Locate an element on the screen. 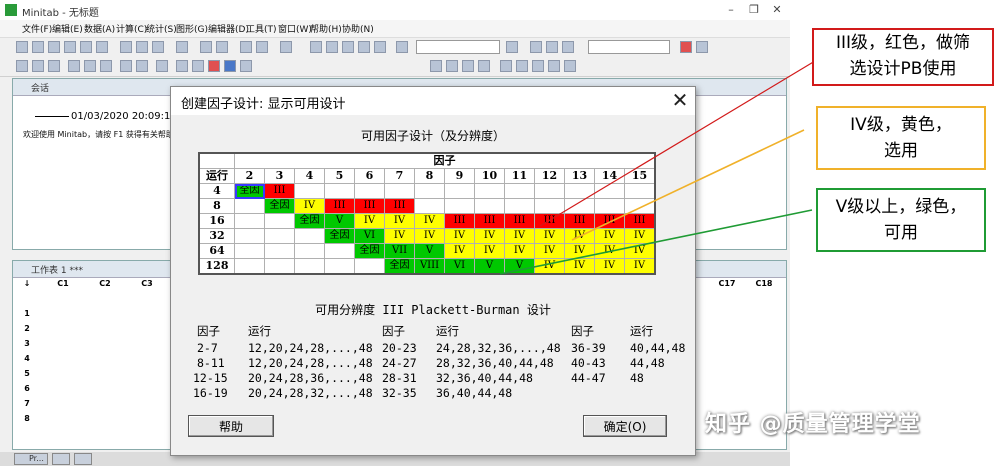 Image resolution: width=1003 pixels, height=466 pixels. row-header: 5 is located at coordinates (27, 376).